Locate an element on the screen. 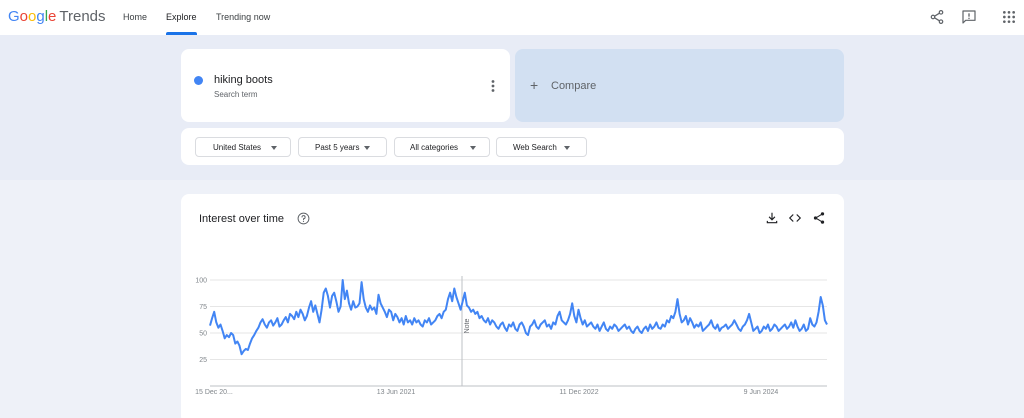  y-tick-label: 25 is located at coordinates (203, 360).